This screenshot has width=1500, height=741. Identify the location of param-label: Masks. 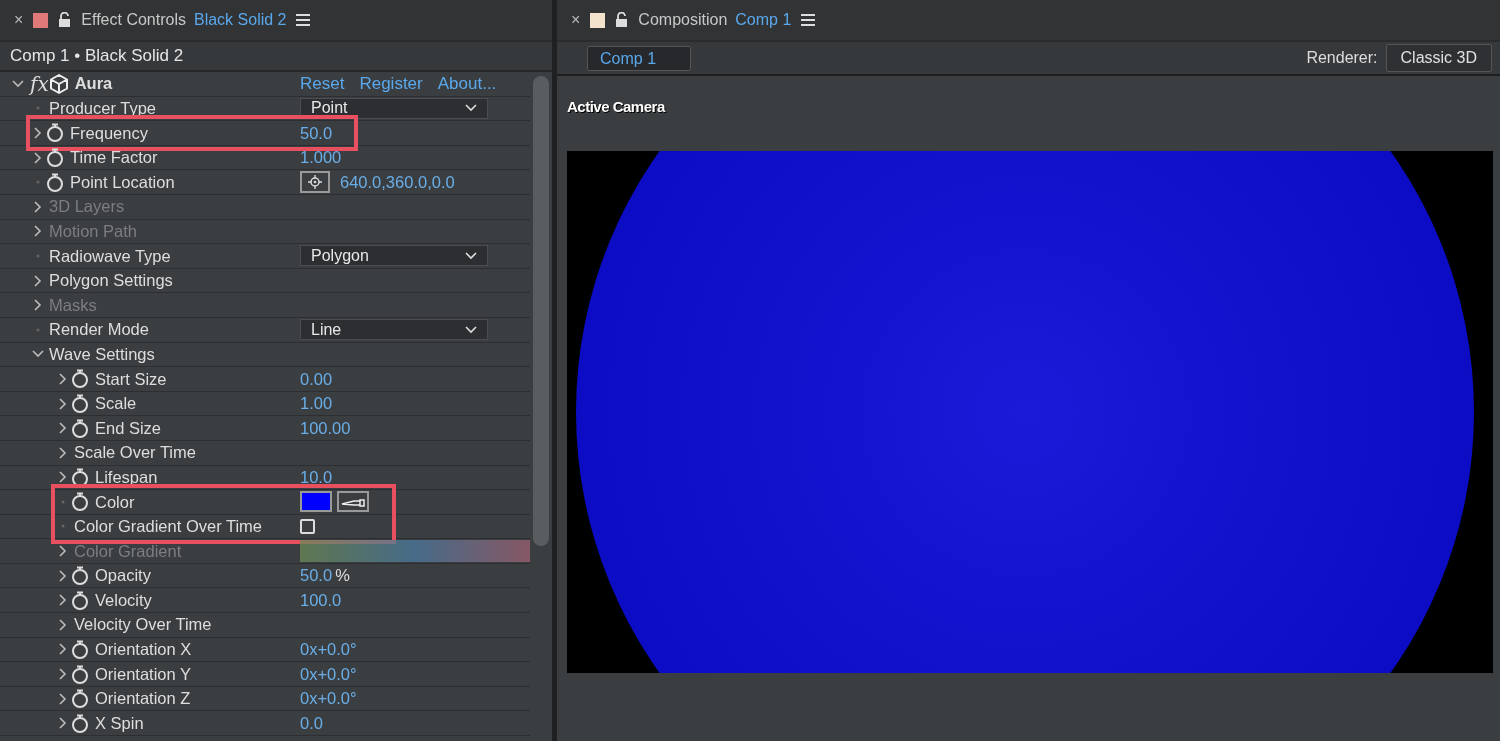
(73, 305).